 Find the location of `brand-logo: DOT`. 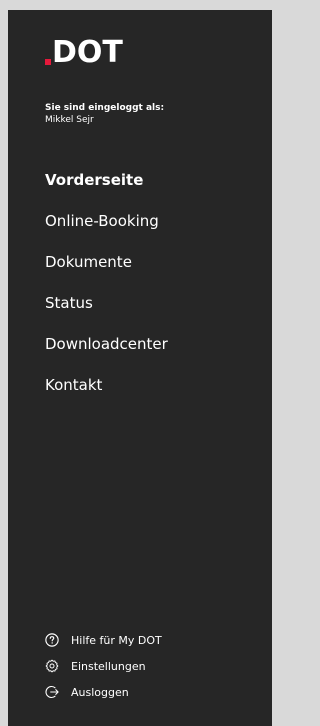

brand-logo: DOT is located at coordinates (84, 52).